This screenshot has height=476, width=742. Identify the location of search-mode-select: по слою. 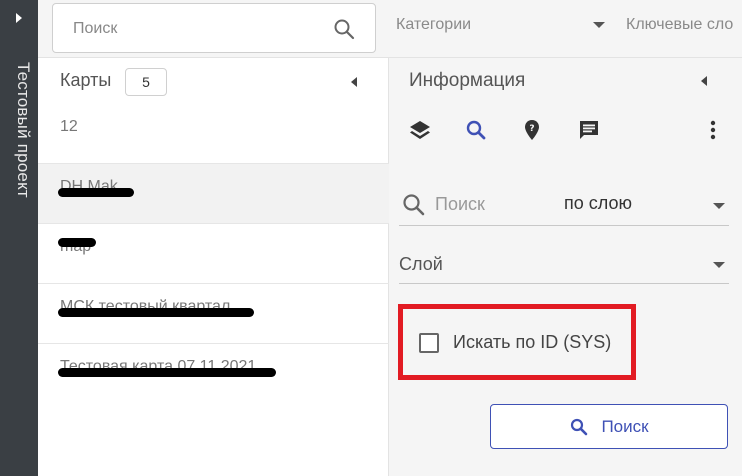
(598, 203).